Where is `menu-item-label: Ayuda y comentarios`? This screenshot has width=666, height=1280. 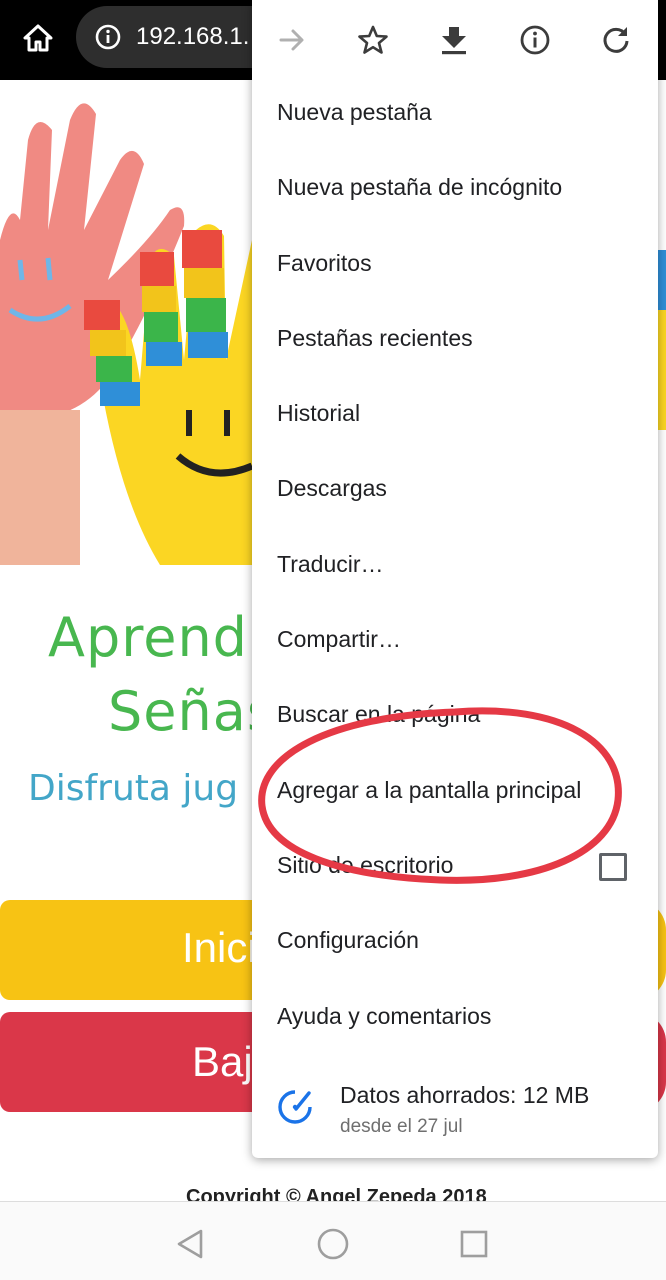 menu-item-label: Ayuda y comentarios is located at coordinates (384, 1016).